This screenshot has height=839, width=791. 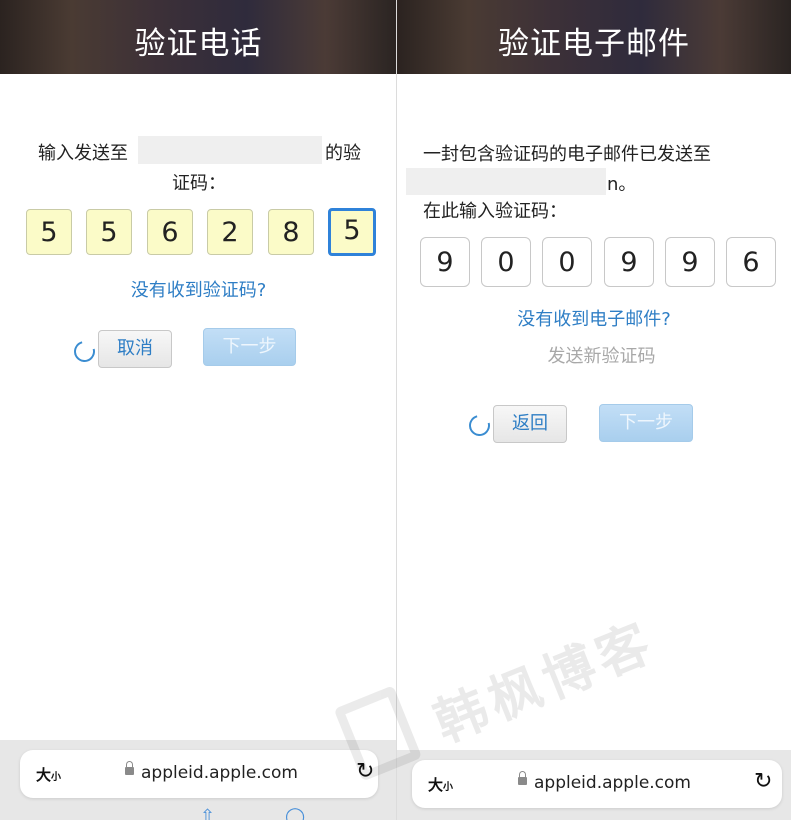 What do you see at coordinates (198, 44) in the screenshot?
I see `left-page-title: 验证电话` at bounding box center [198, 44].